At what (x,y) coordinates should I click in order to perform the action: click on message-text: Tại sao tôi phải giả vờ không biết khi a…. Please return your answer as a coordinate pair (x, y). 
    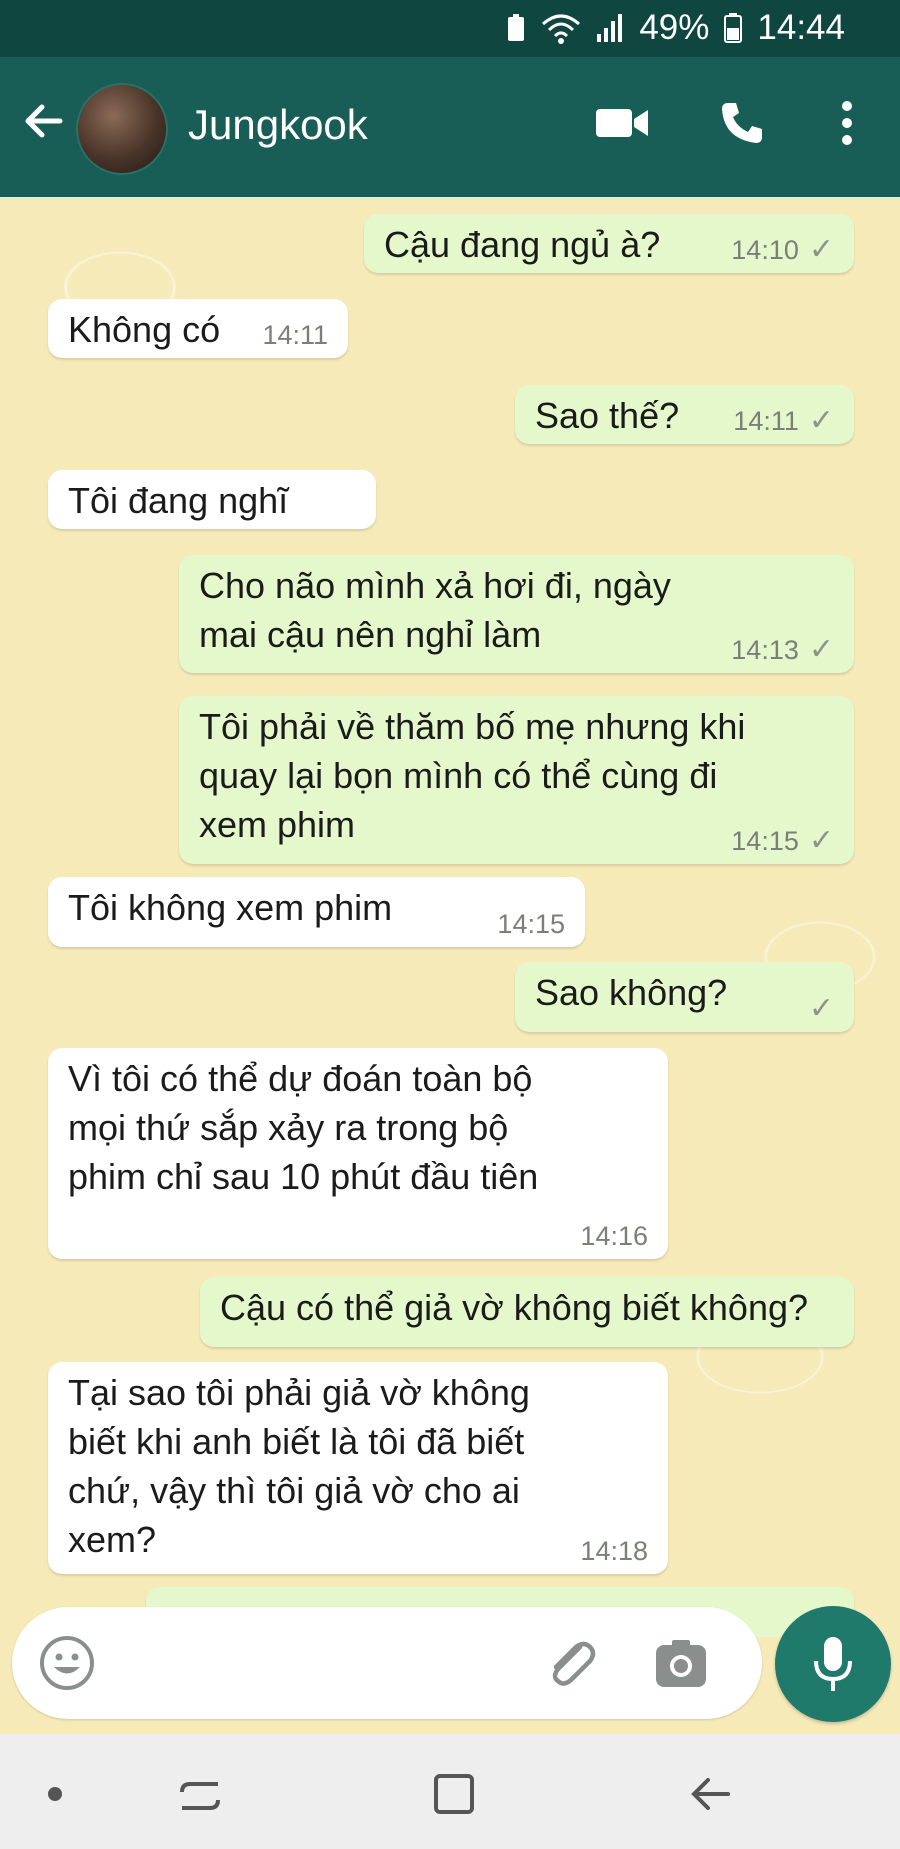
    Looking at the image, I should click on (299, 1466).